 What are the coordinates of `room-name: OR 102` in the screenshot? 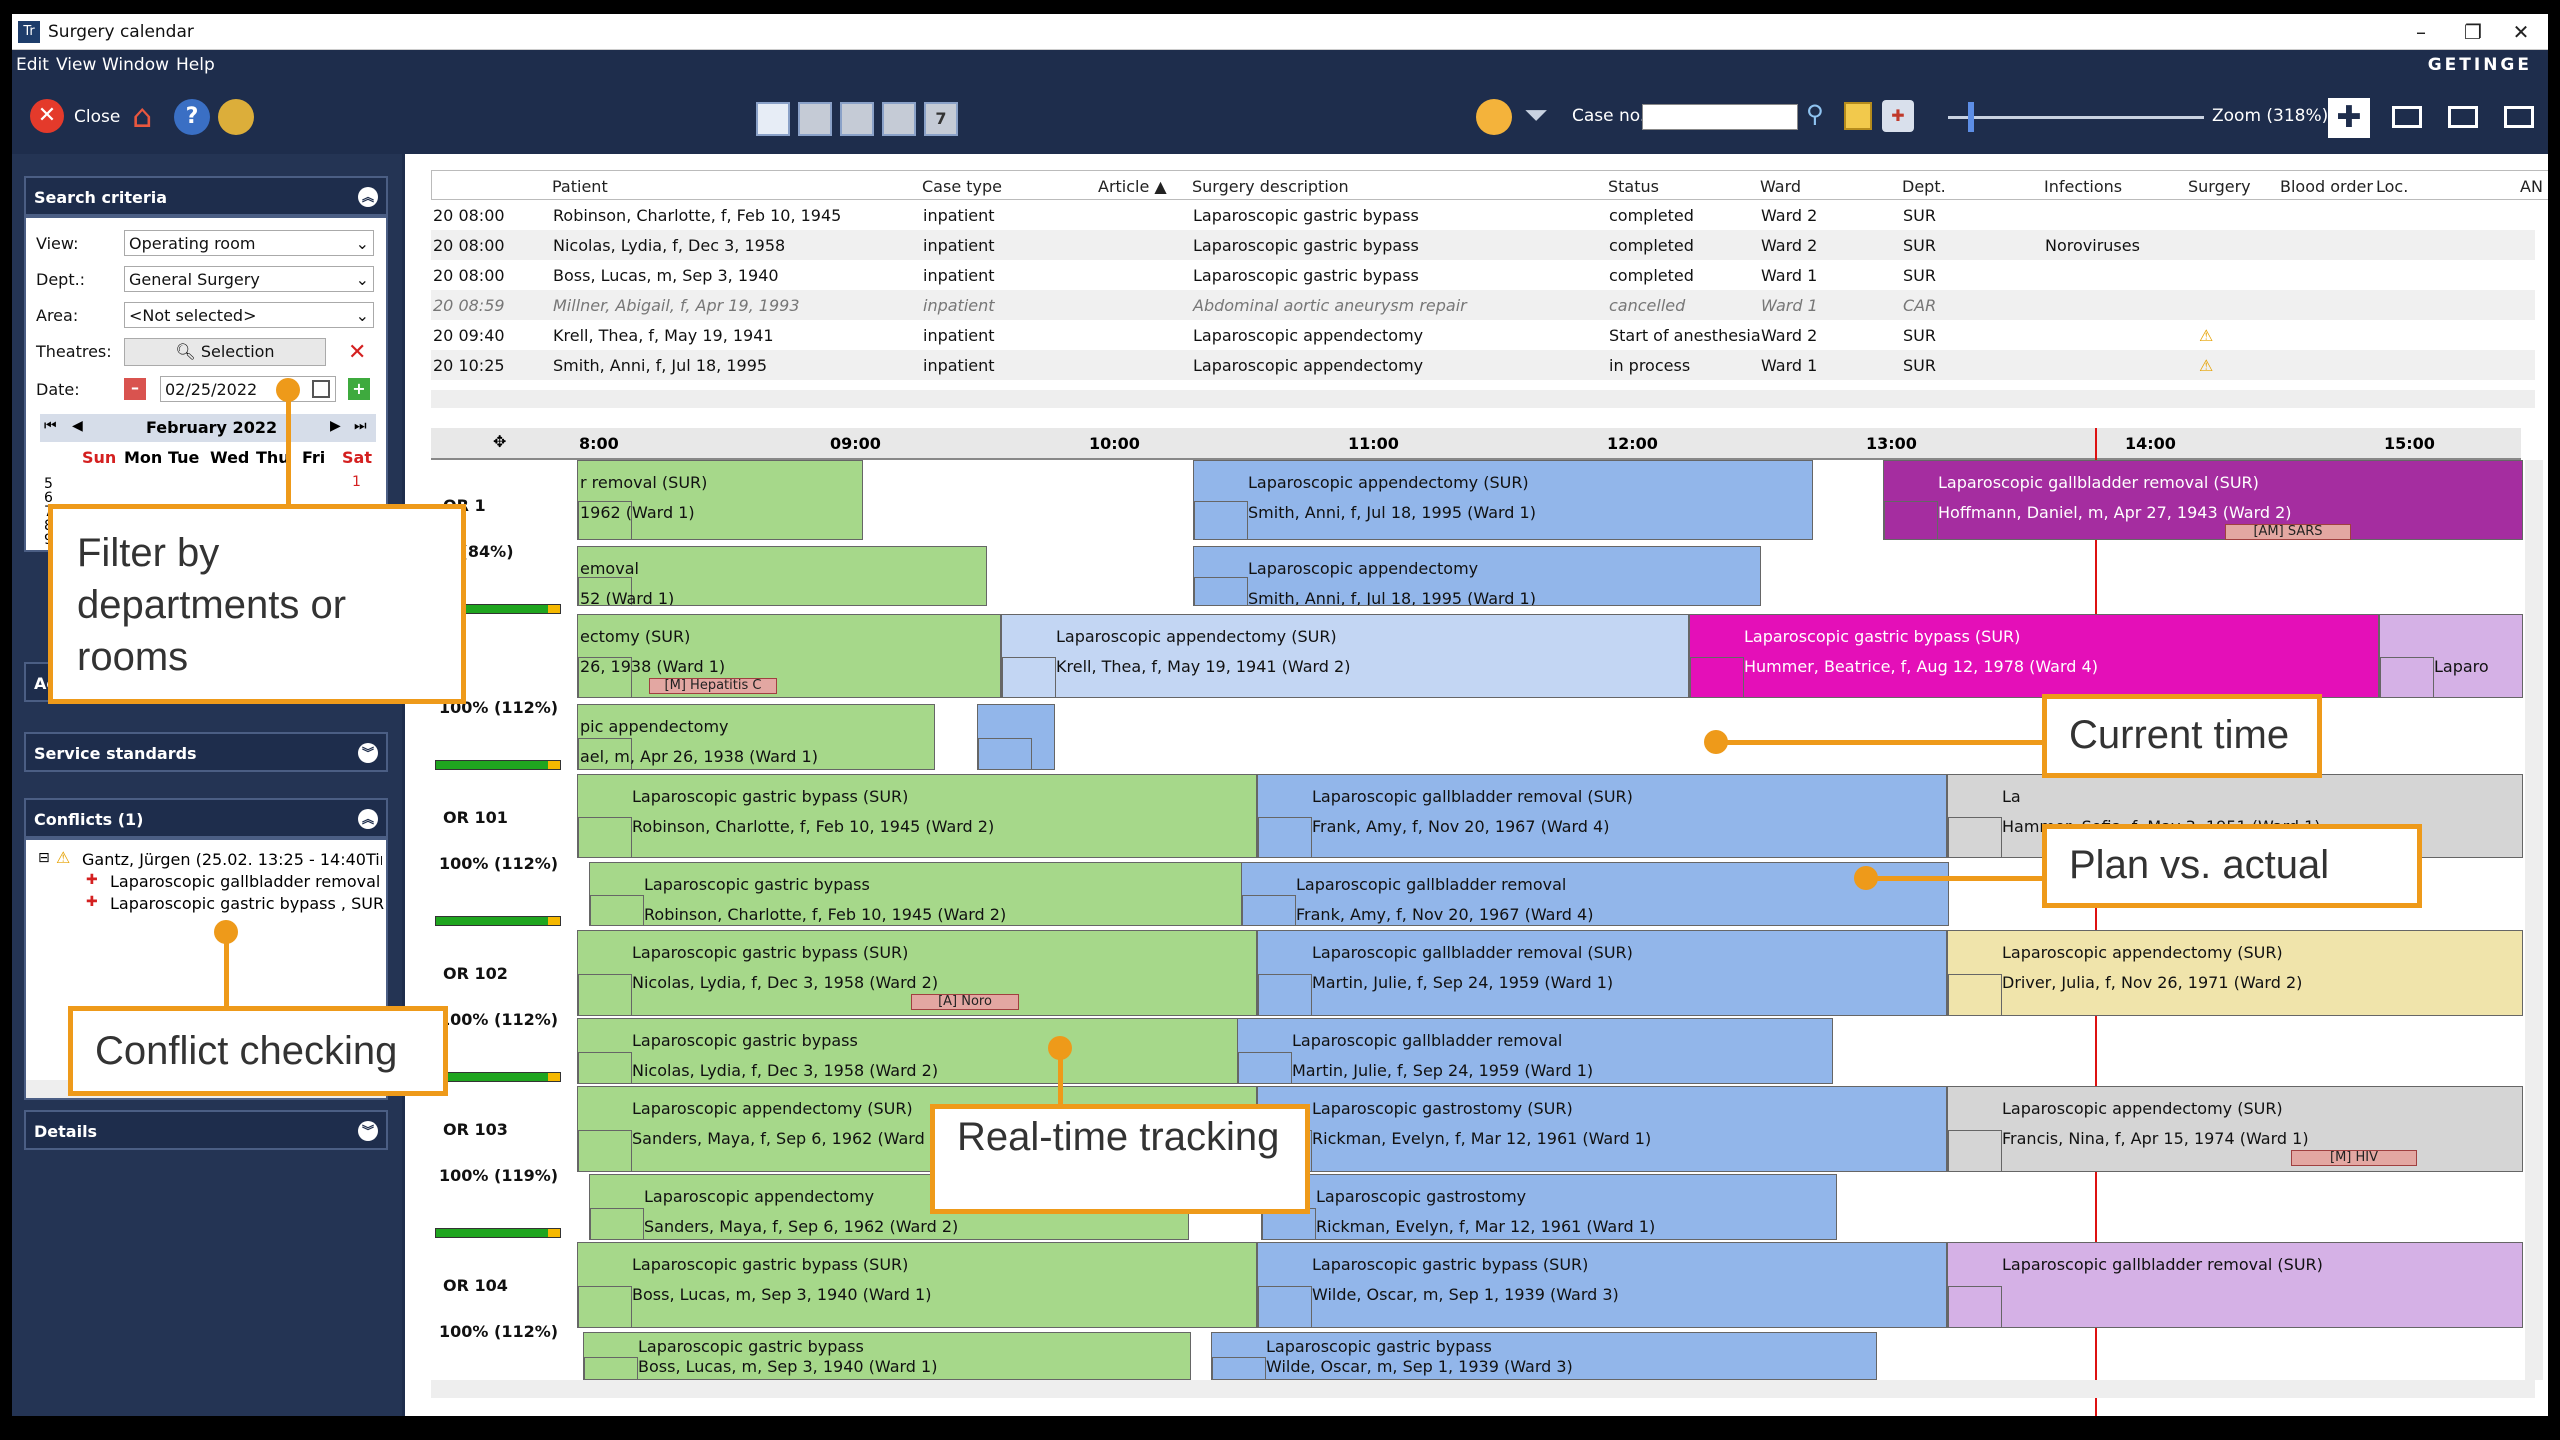 It's located at (475, 973).